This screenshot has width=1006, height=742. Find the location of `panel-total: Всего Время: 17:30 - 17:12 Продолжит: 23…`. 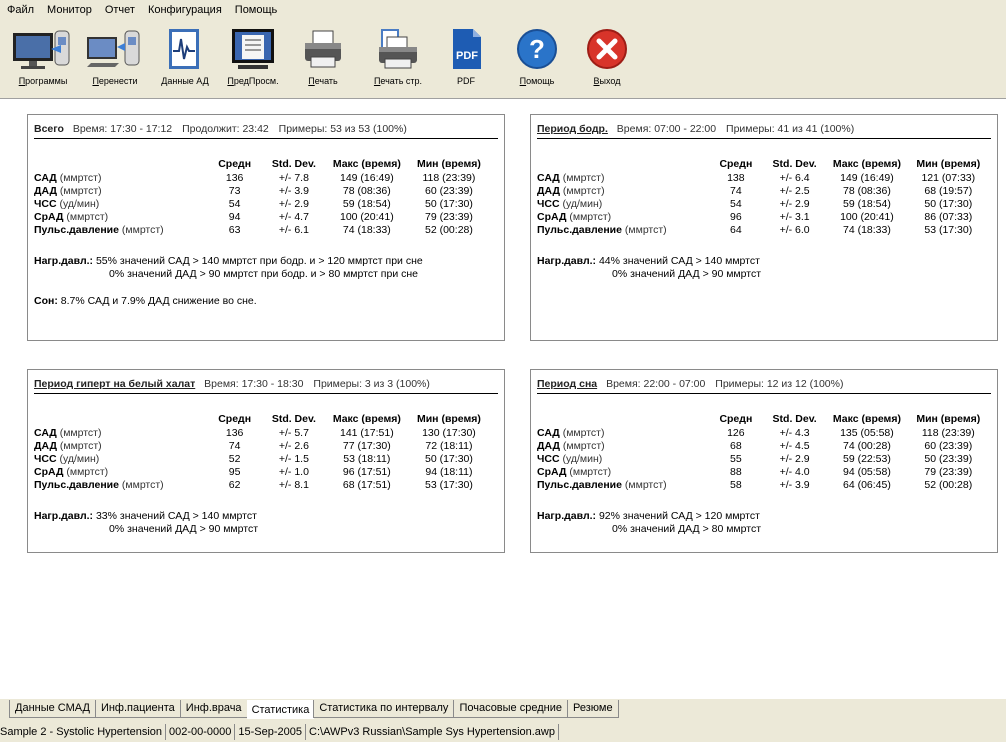

panel-total: Всего Время: 17:30 - 17:12 Продолжит: 23… is located at coordinates (266, 227).